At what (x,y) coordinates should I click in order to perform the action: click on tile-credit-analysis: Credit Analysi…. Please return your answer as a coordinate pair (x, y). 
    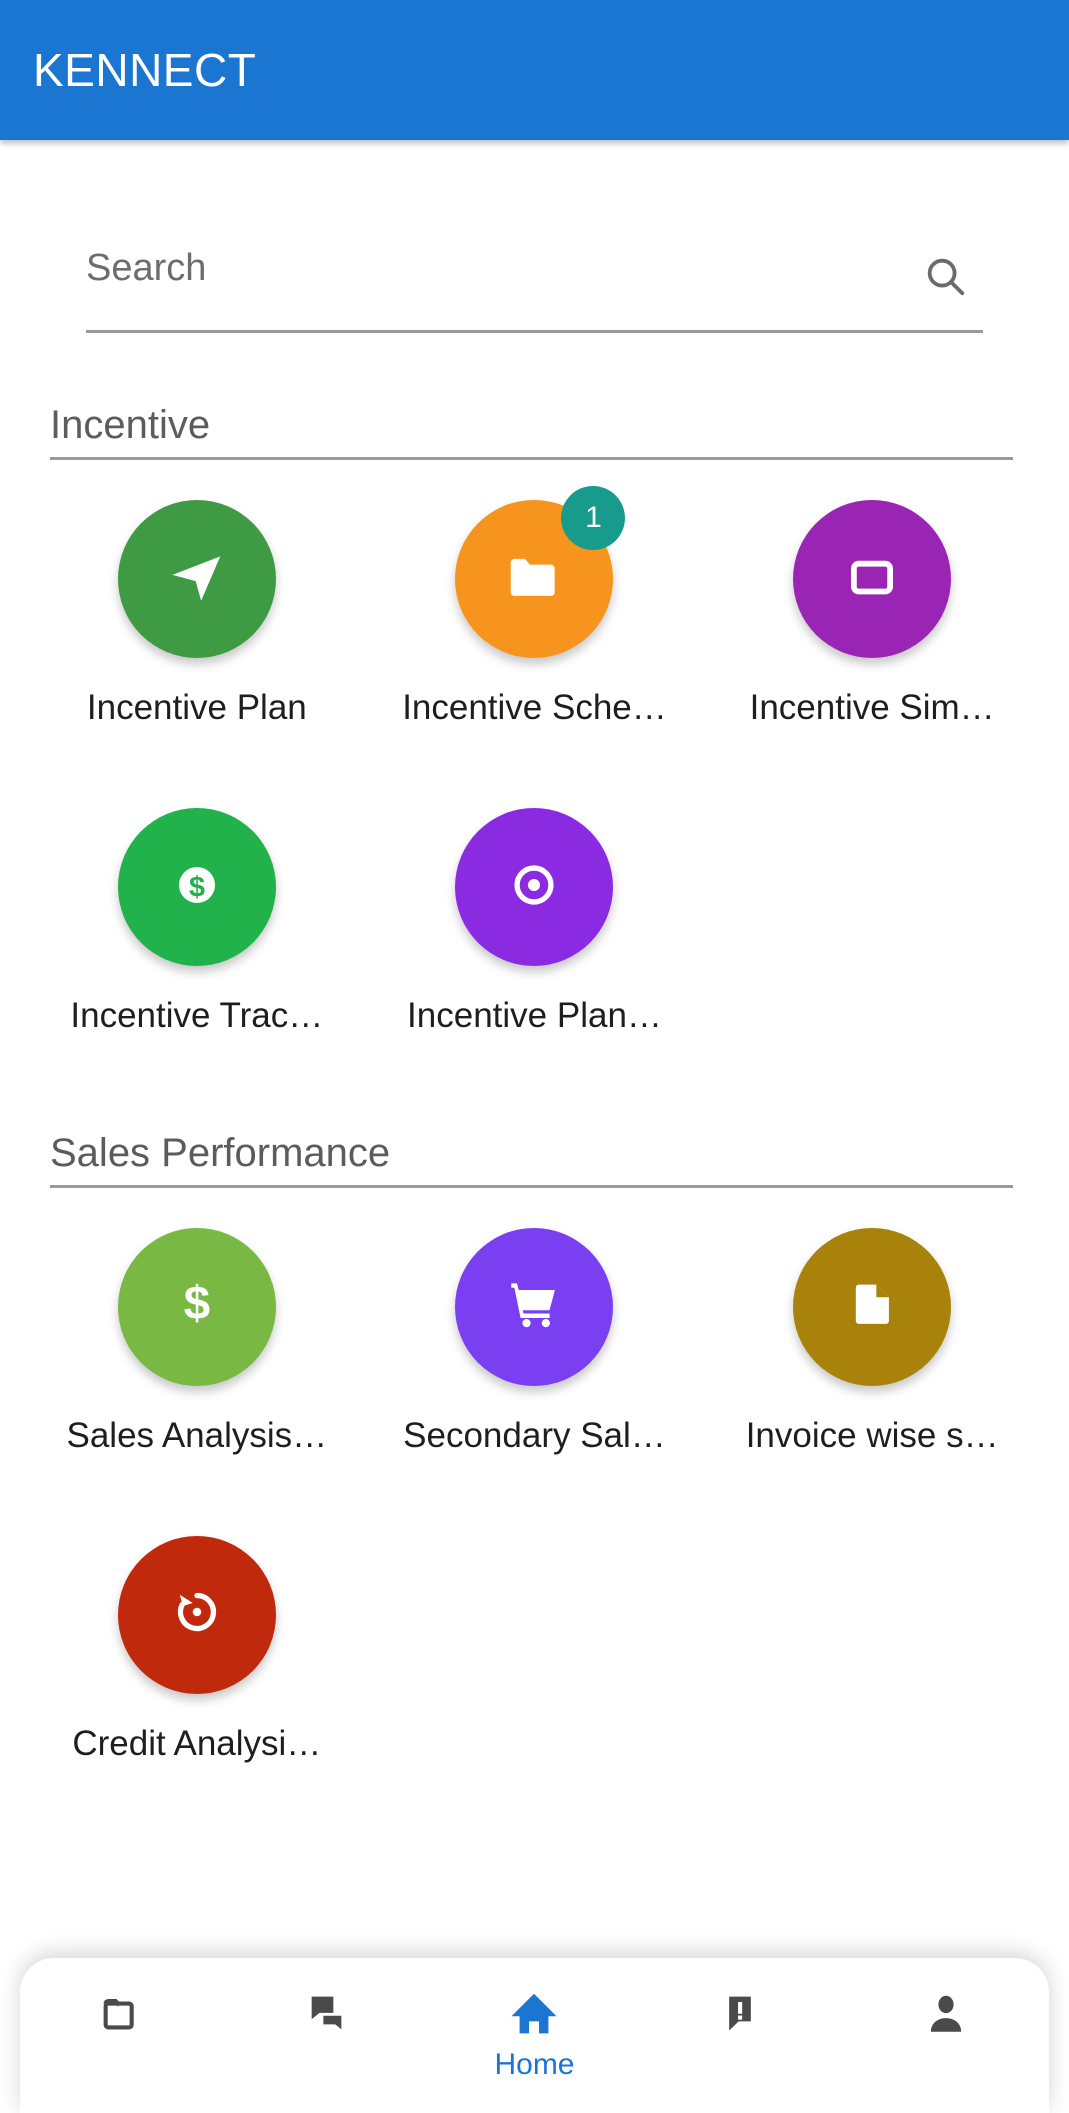
    Looking at the image, I should click on (197, 1649).